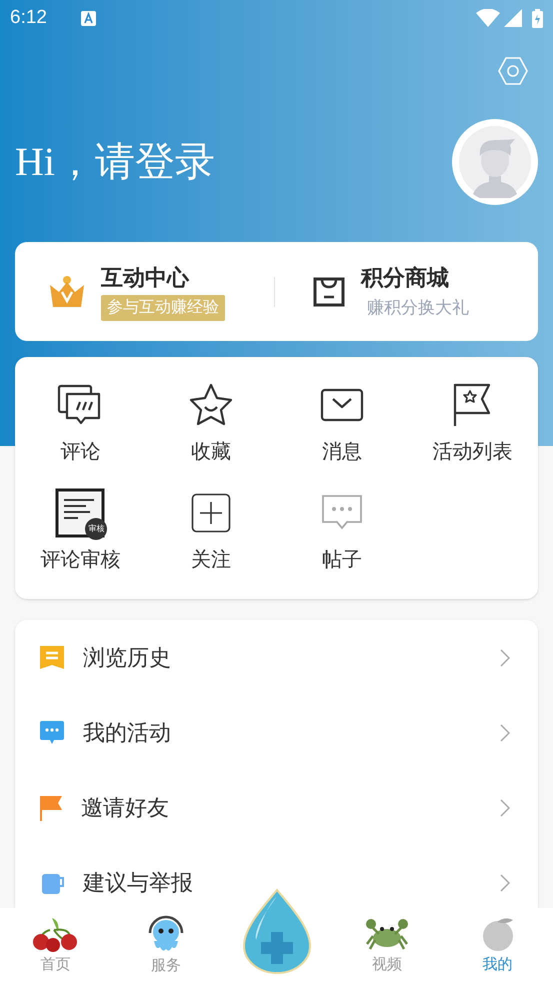 This screenshot has height=984, width=553. What do you see at coordinates (405, 278) in the screenshot?
I see `card-title: 积分商城` at bounding box center [405, 278].